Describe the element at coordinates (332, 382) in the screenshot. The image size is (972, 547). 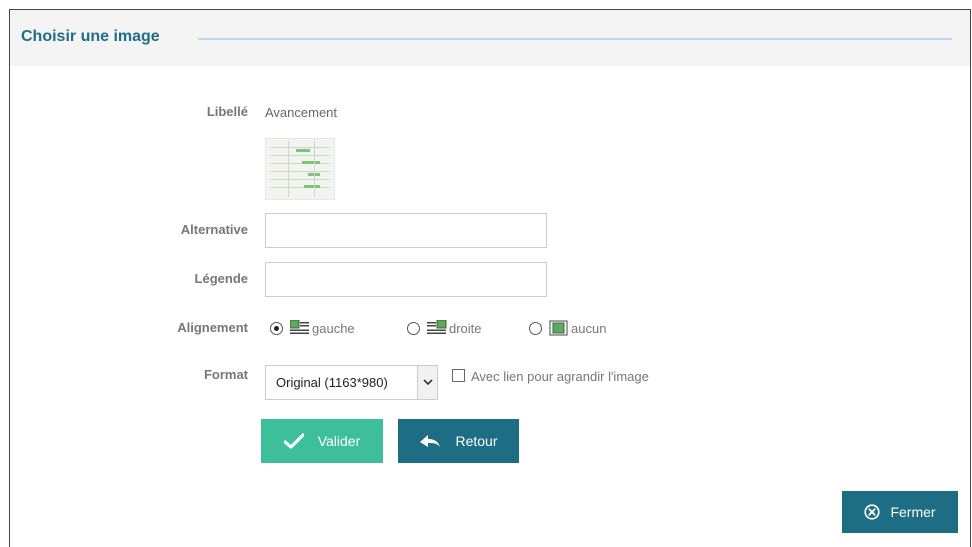
I see `format-selected-value: Original (1163*980)` at that location.